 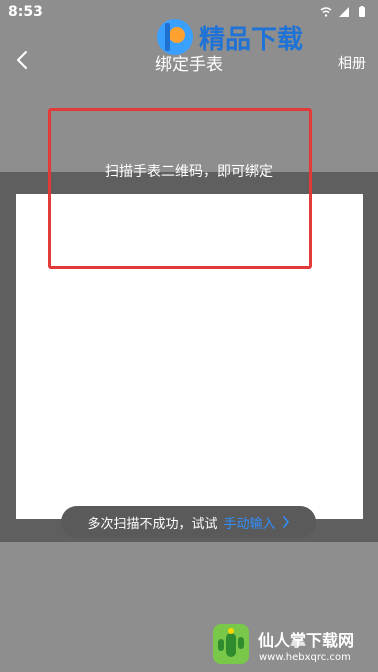 What do you see at coordinates (305, 657) in the screenshot?
I see `bottom-watermark-url: www.hebxqrc.com` at bounding box center [305, 657].